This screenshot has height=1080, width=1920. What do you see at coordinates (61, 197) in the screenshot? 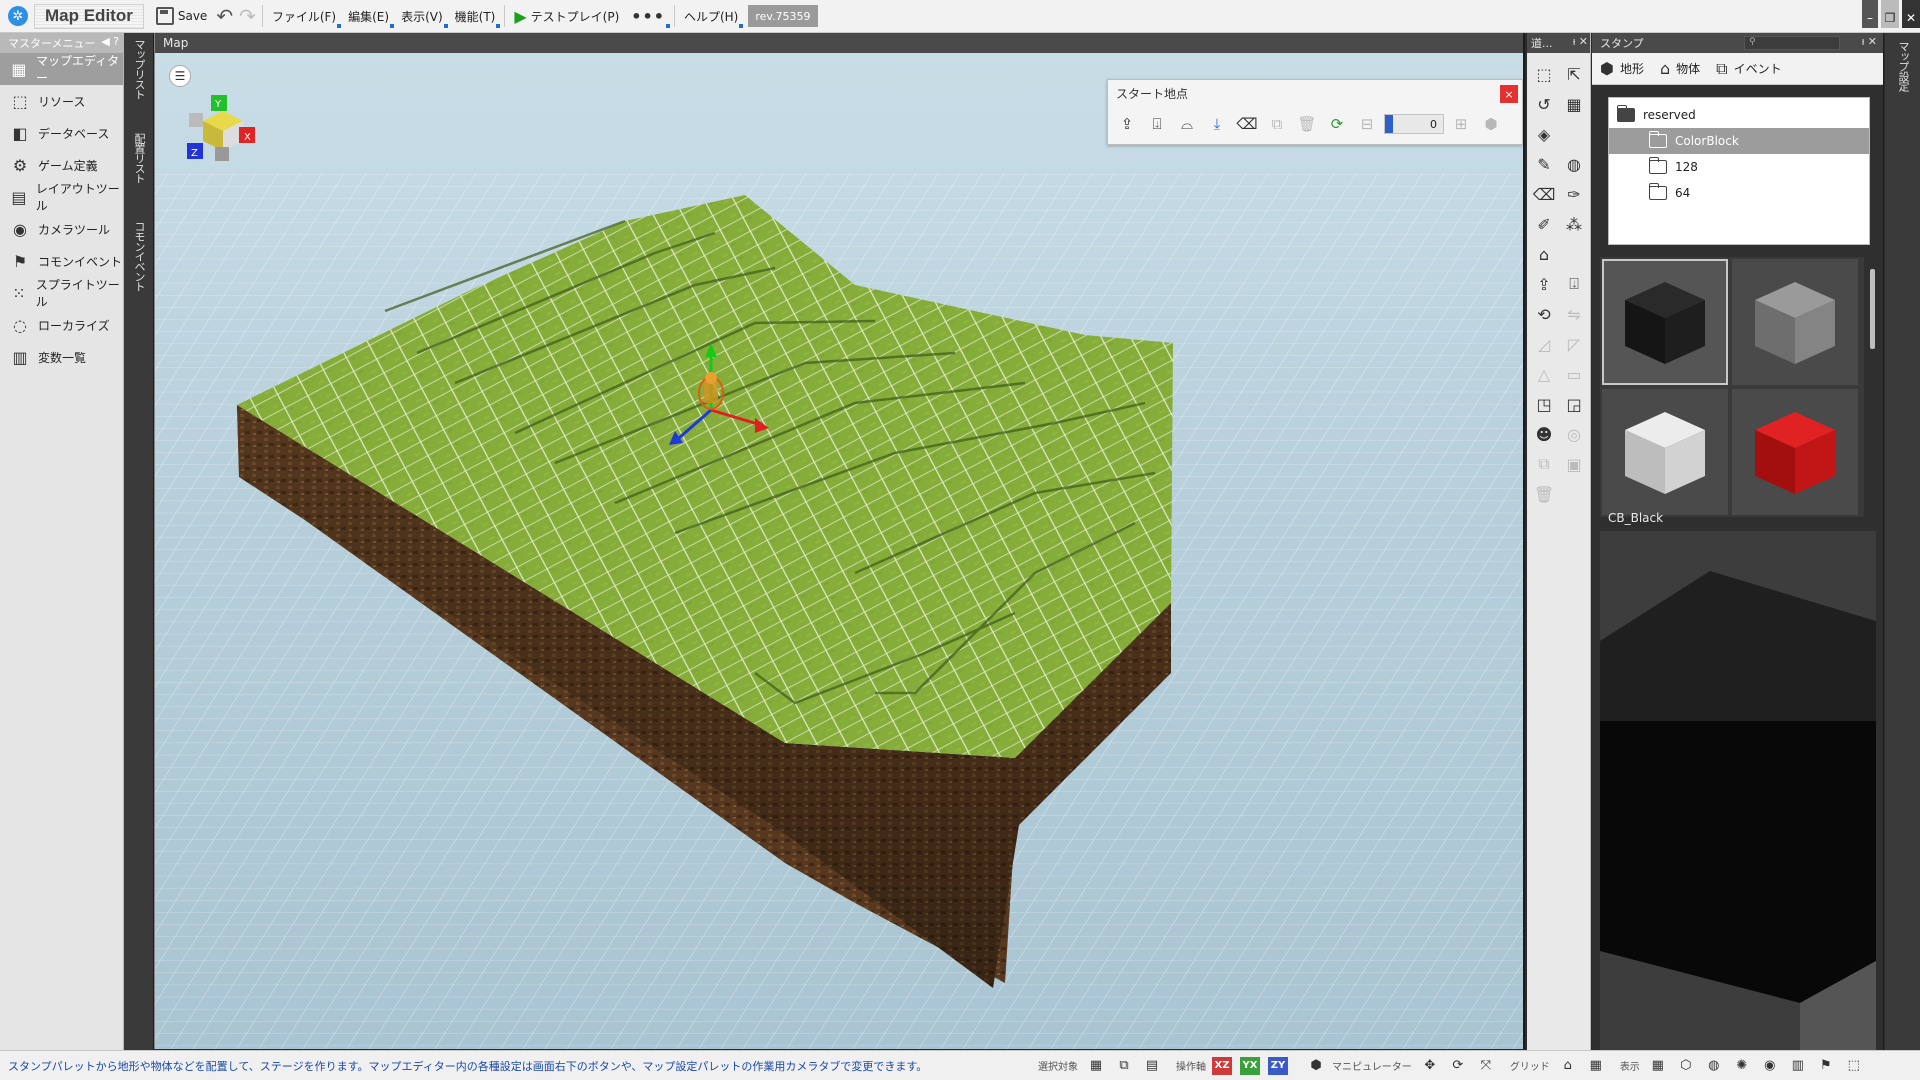
I see `menu-item-layout-tool: ▤ レイアウトツール` at bounding box center [61, 197].